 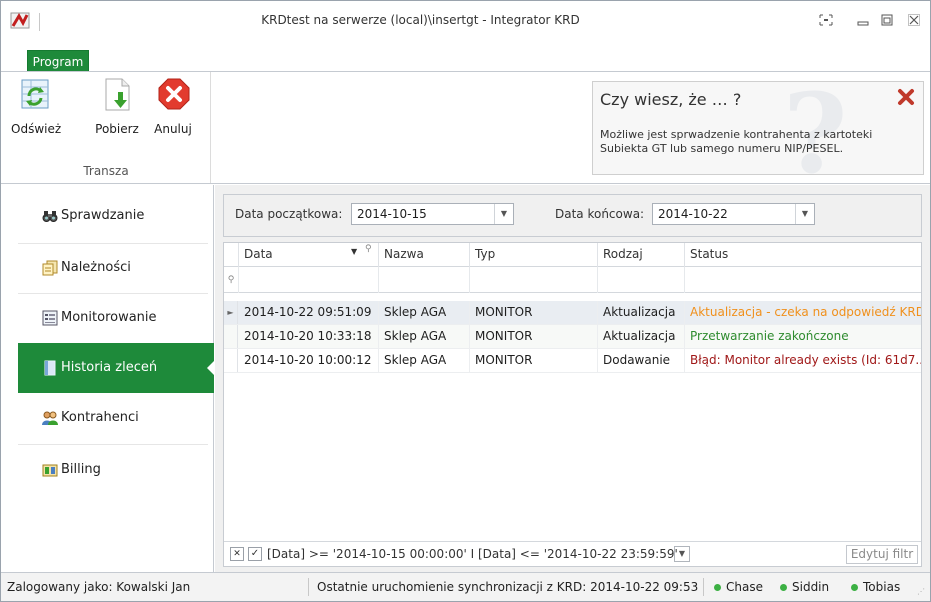 I want to click on billing-icon, so click(x=50, y=470).